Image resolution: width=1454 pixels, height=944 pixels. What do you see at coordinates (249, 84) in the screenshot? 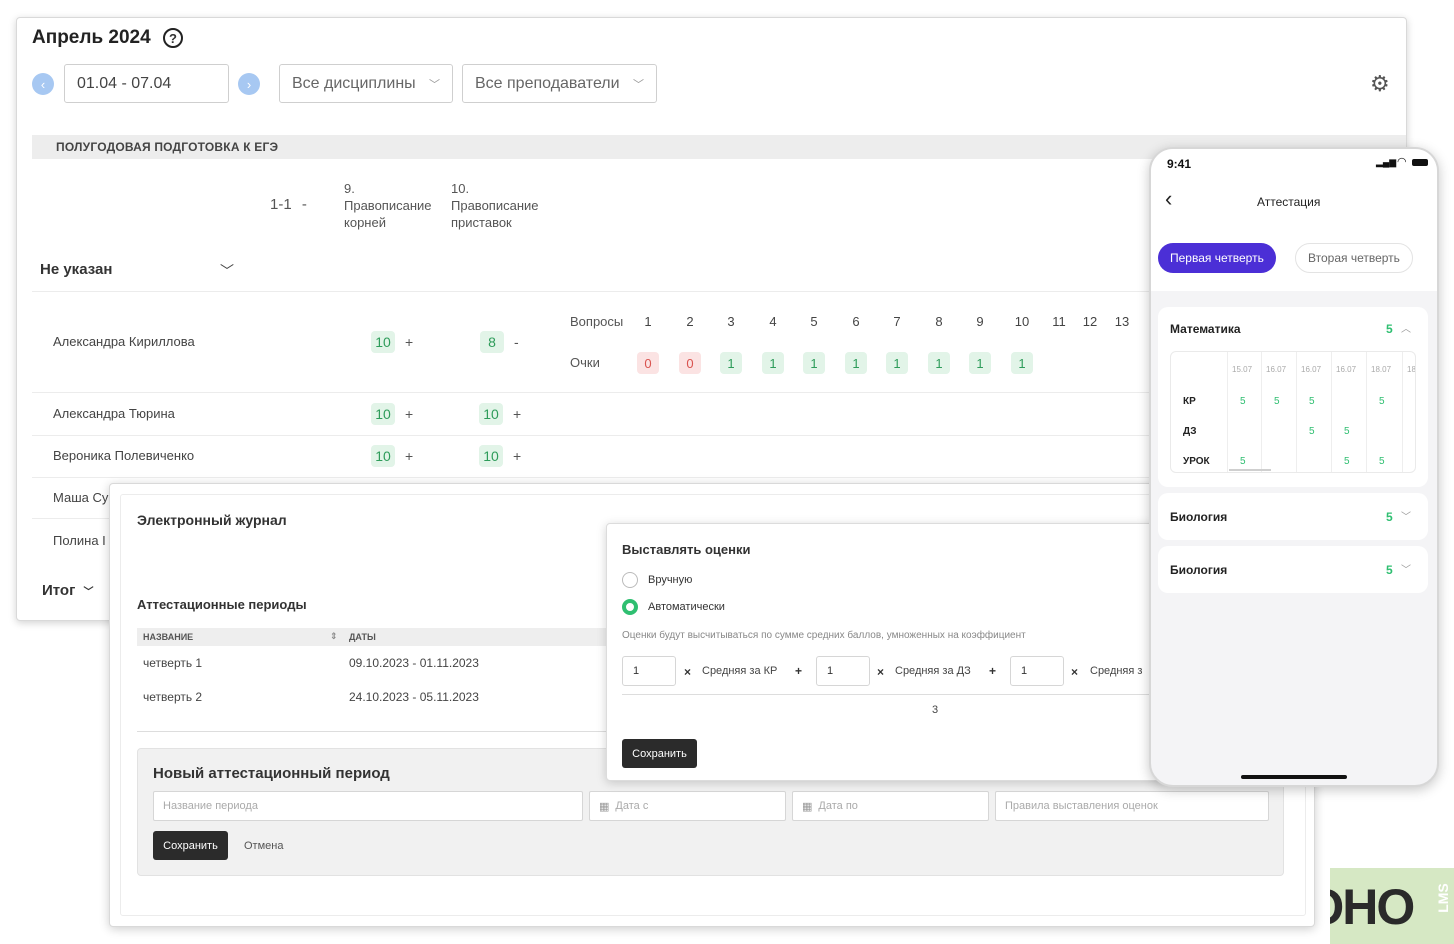
I see `next-week-button: ›` at bounding box center [249, 84].